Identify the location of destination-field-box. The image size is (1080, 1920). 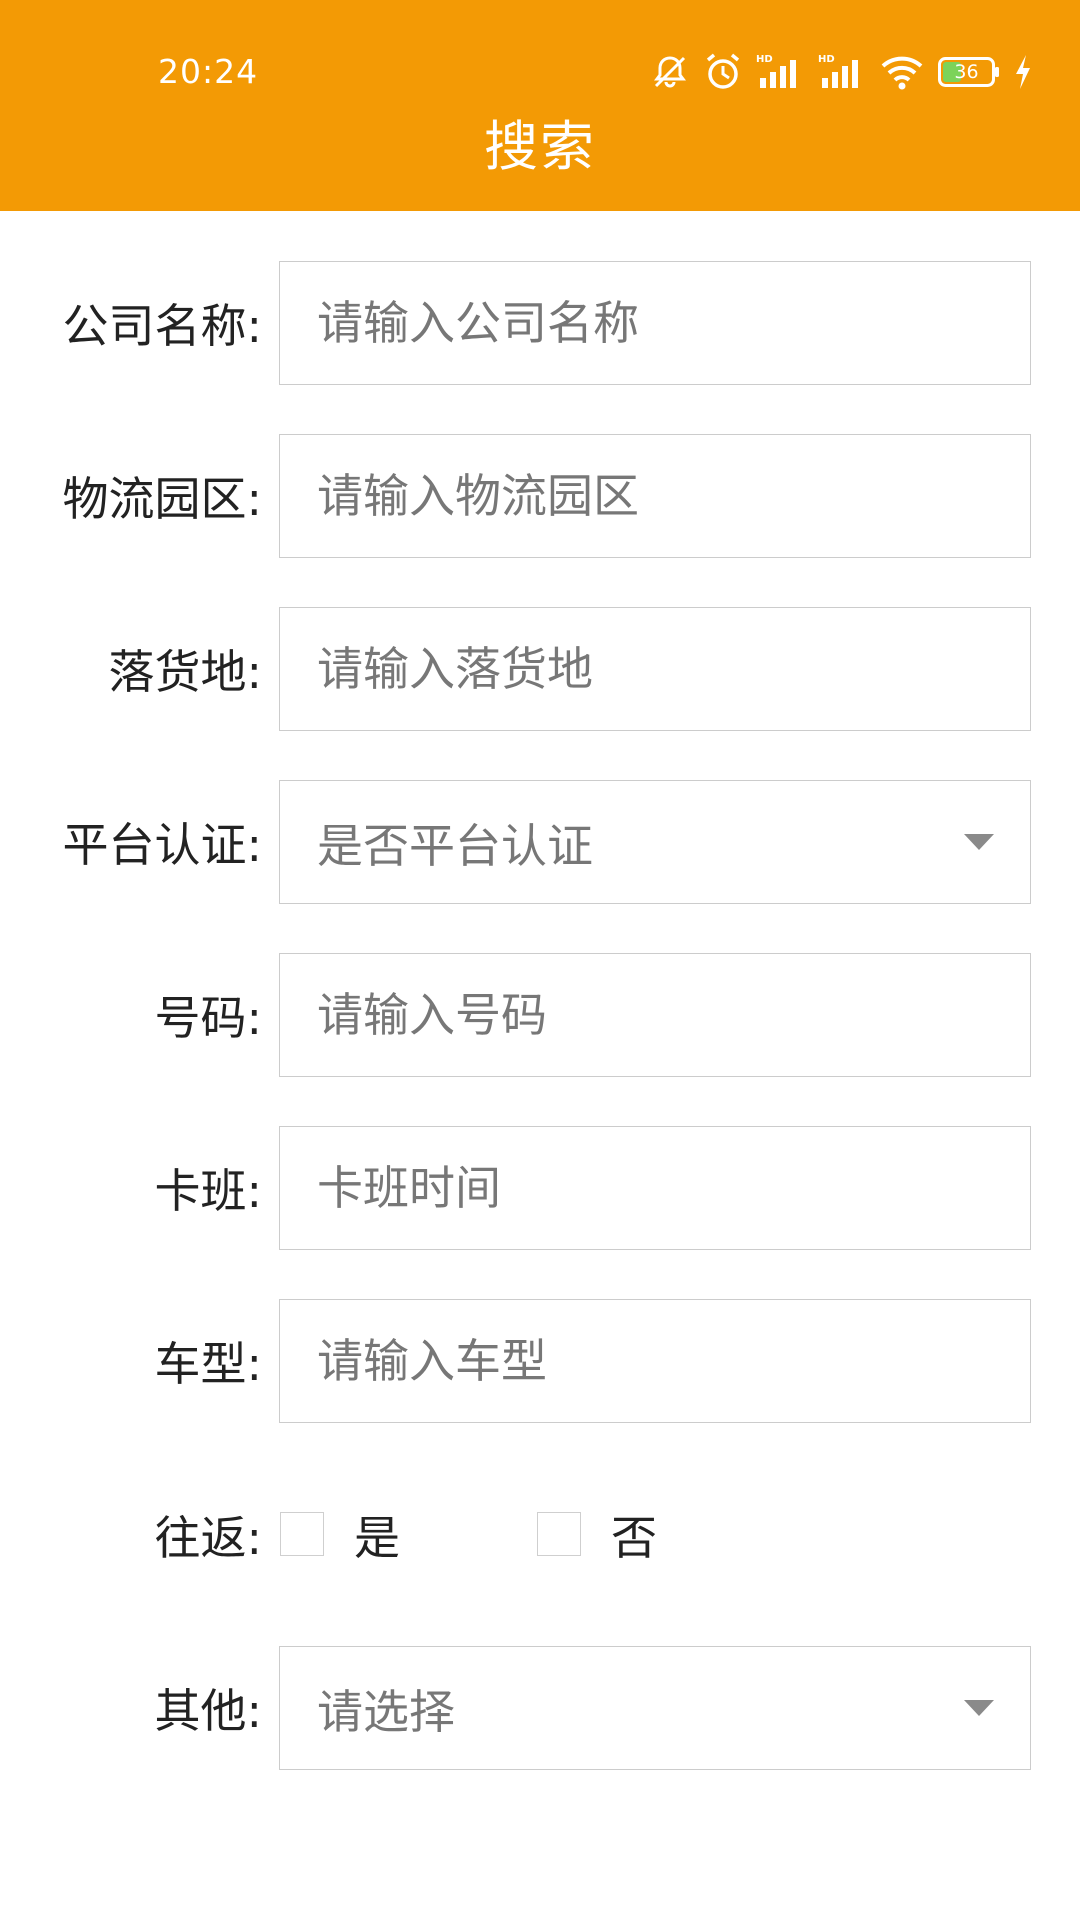
(655, 669).